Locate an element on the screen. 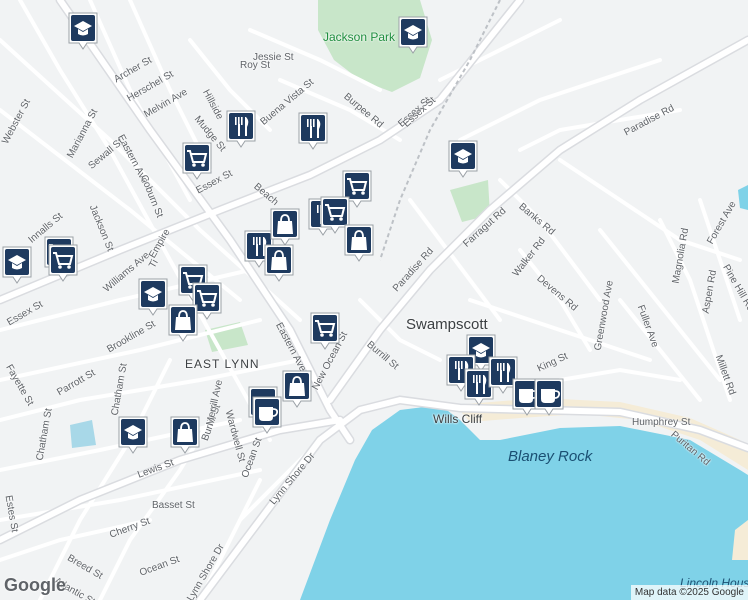 This screenshot has height=600, width=748. label-roy-st: Roy St is located at coordinates (255, 65).